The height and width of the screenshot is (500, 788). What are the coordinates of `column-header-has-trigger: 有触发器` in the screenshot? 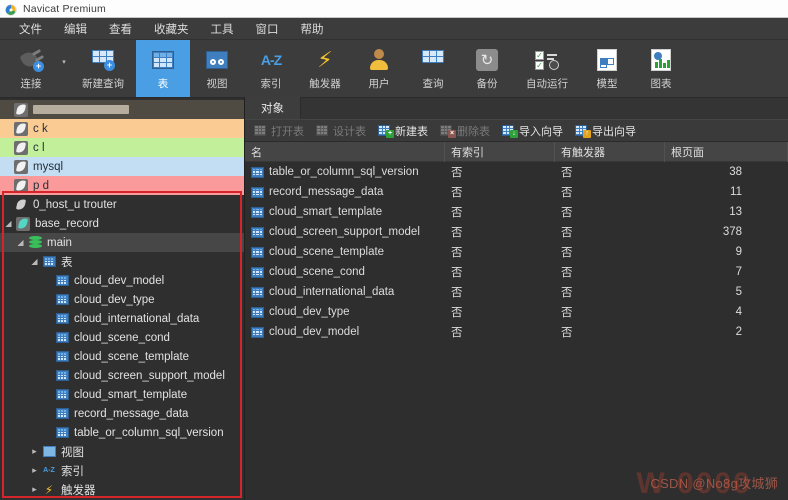 It's located at (610, 151).